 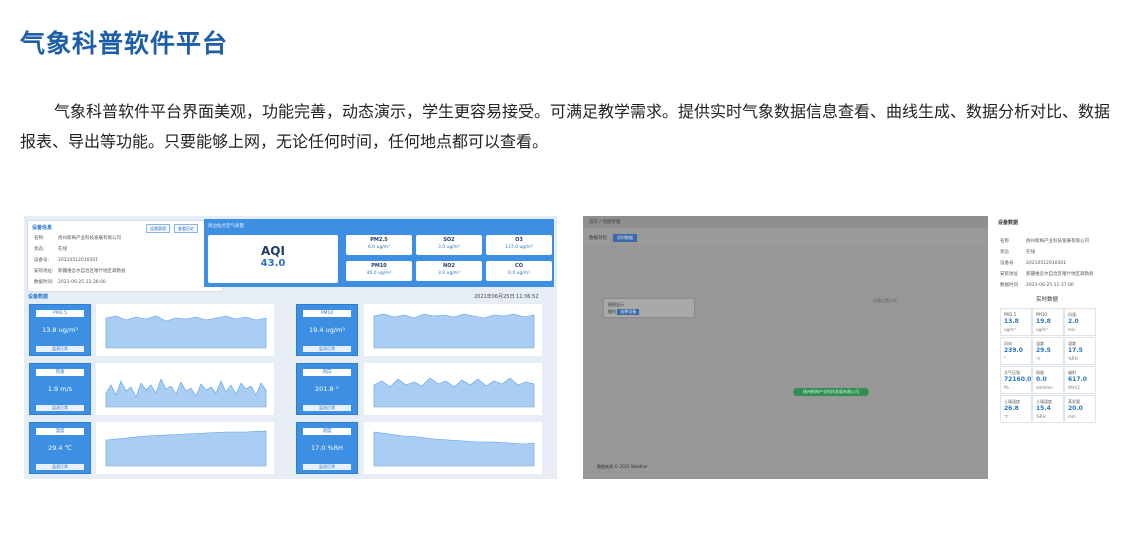 I want to click on breadcrumb: 首页 / 地图管理, so click(x=605, y=222).